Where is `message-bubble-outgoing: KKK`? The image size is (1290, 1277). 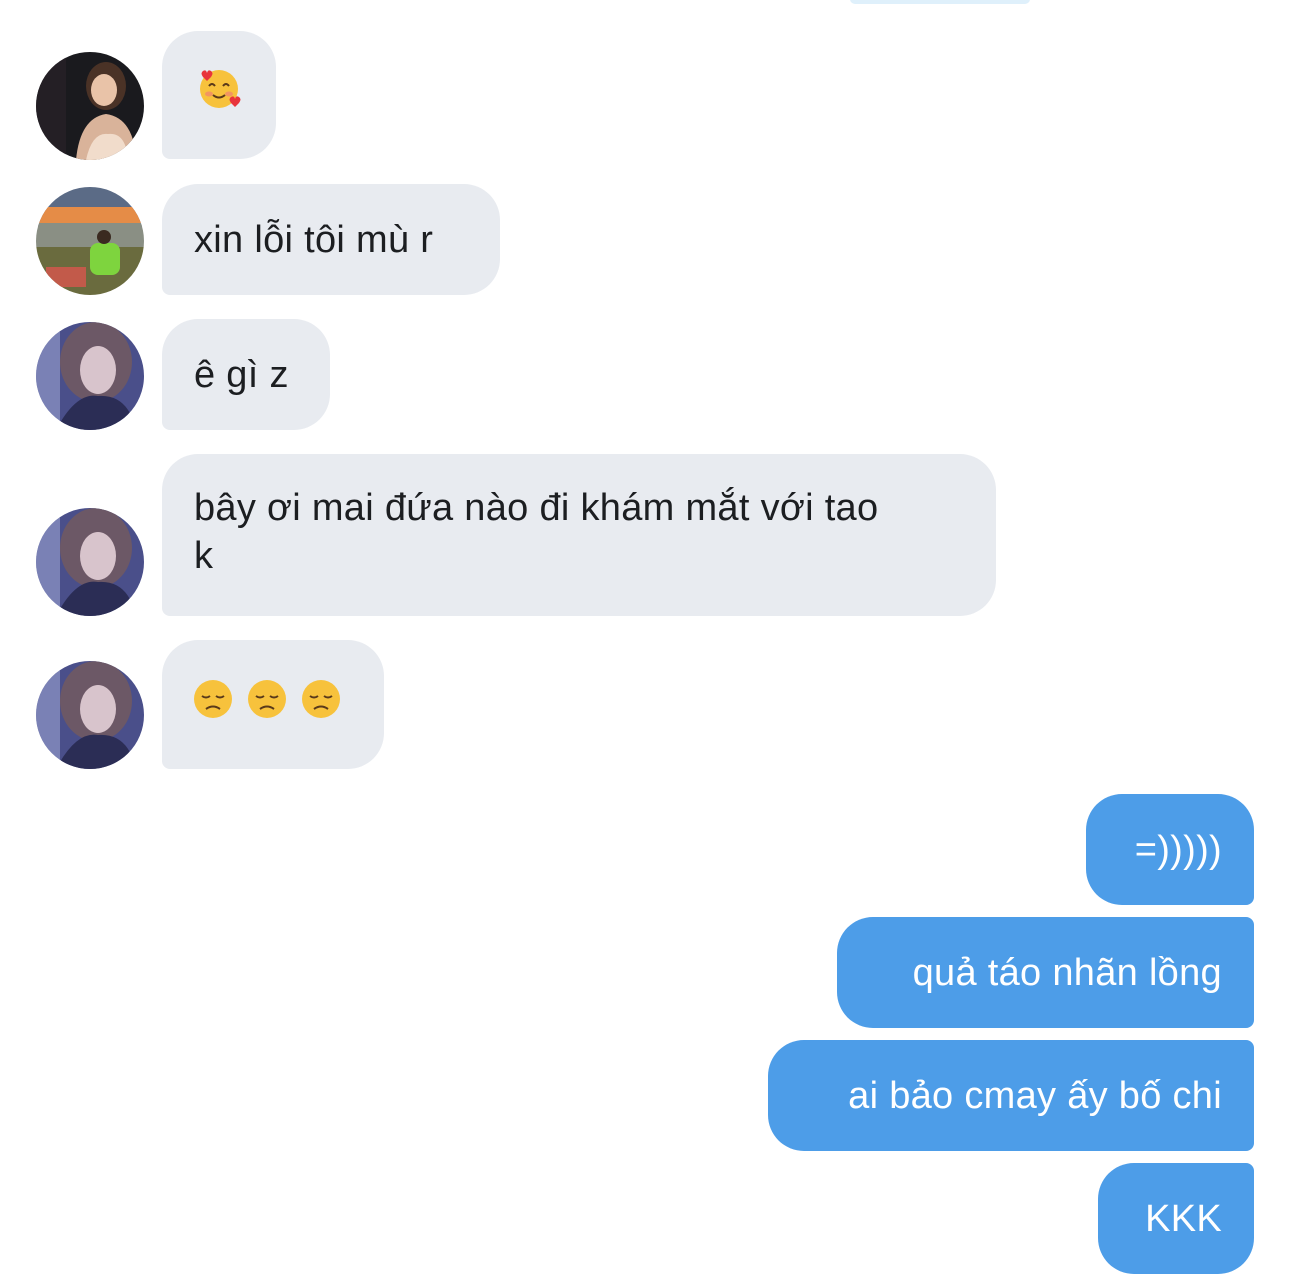 message-bubble-outgoing: KKK is located at coordinates (1176, 1218).